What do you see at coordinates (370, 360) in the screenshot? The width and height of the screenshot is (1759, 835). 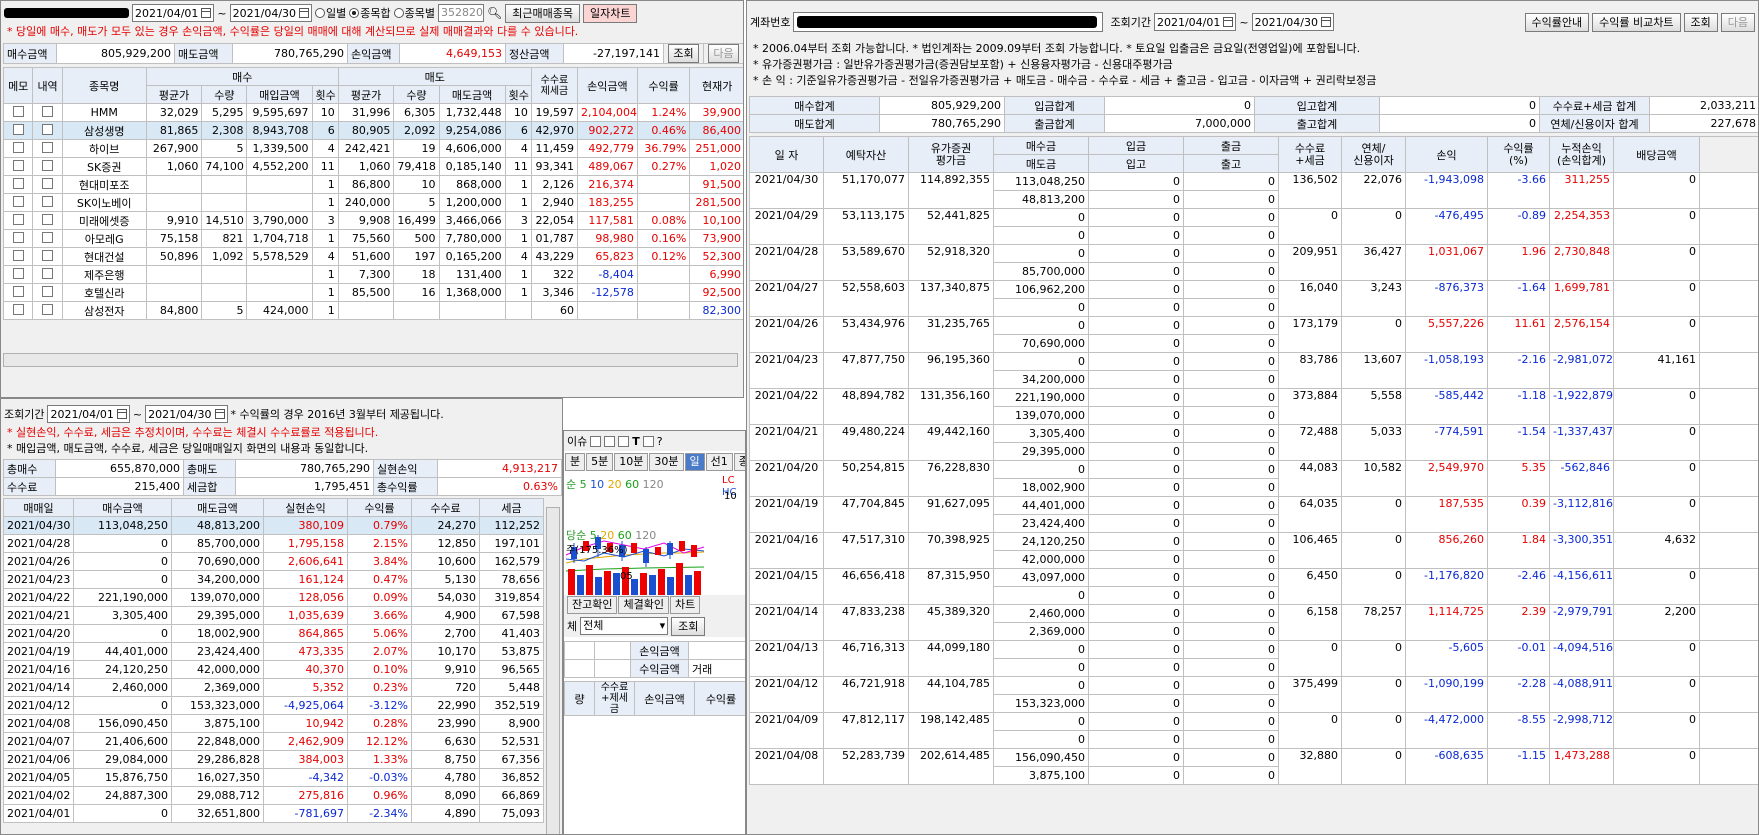 I see `tl-horizontal-scrollbar` at bounding box center [370, 360].